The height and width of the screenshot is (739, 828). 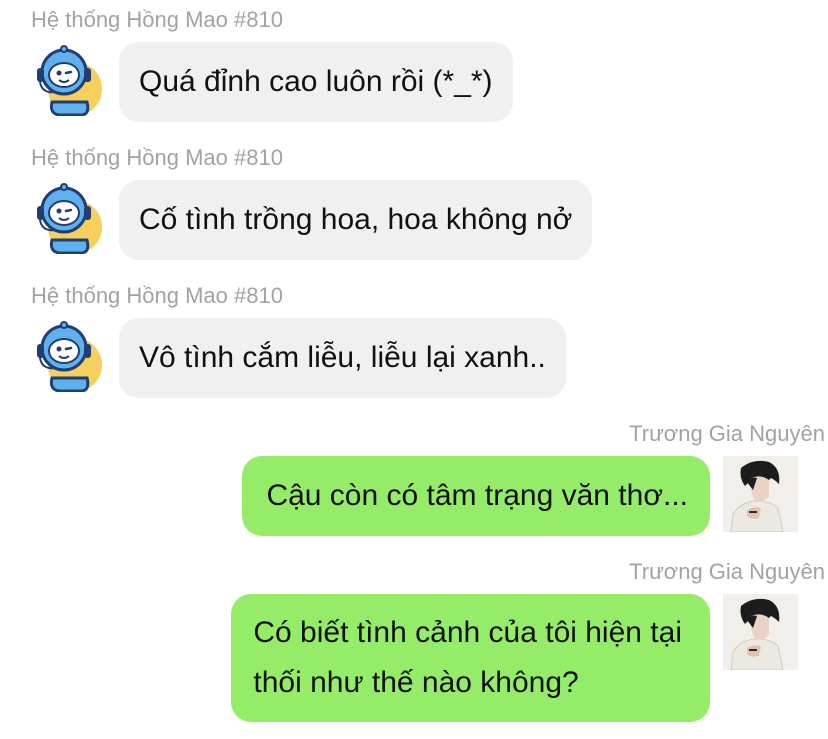 I want to click on message-text: Vô tình cắm liễu, liễu lại xanh.., so click(x=342, y=357).